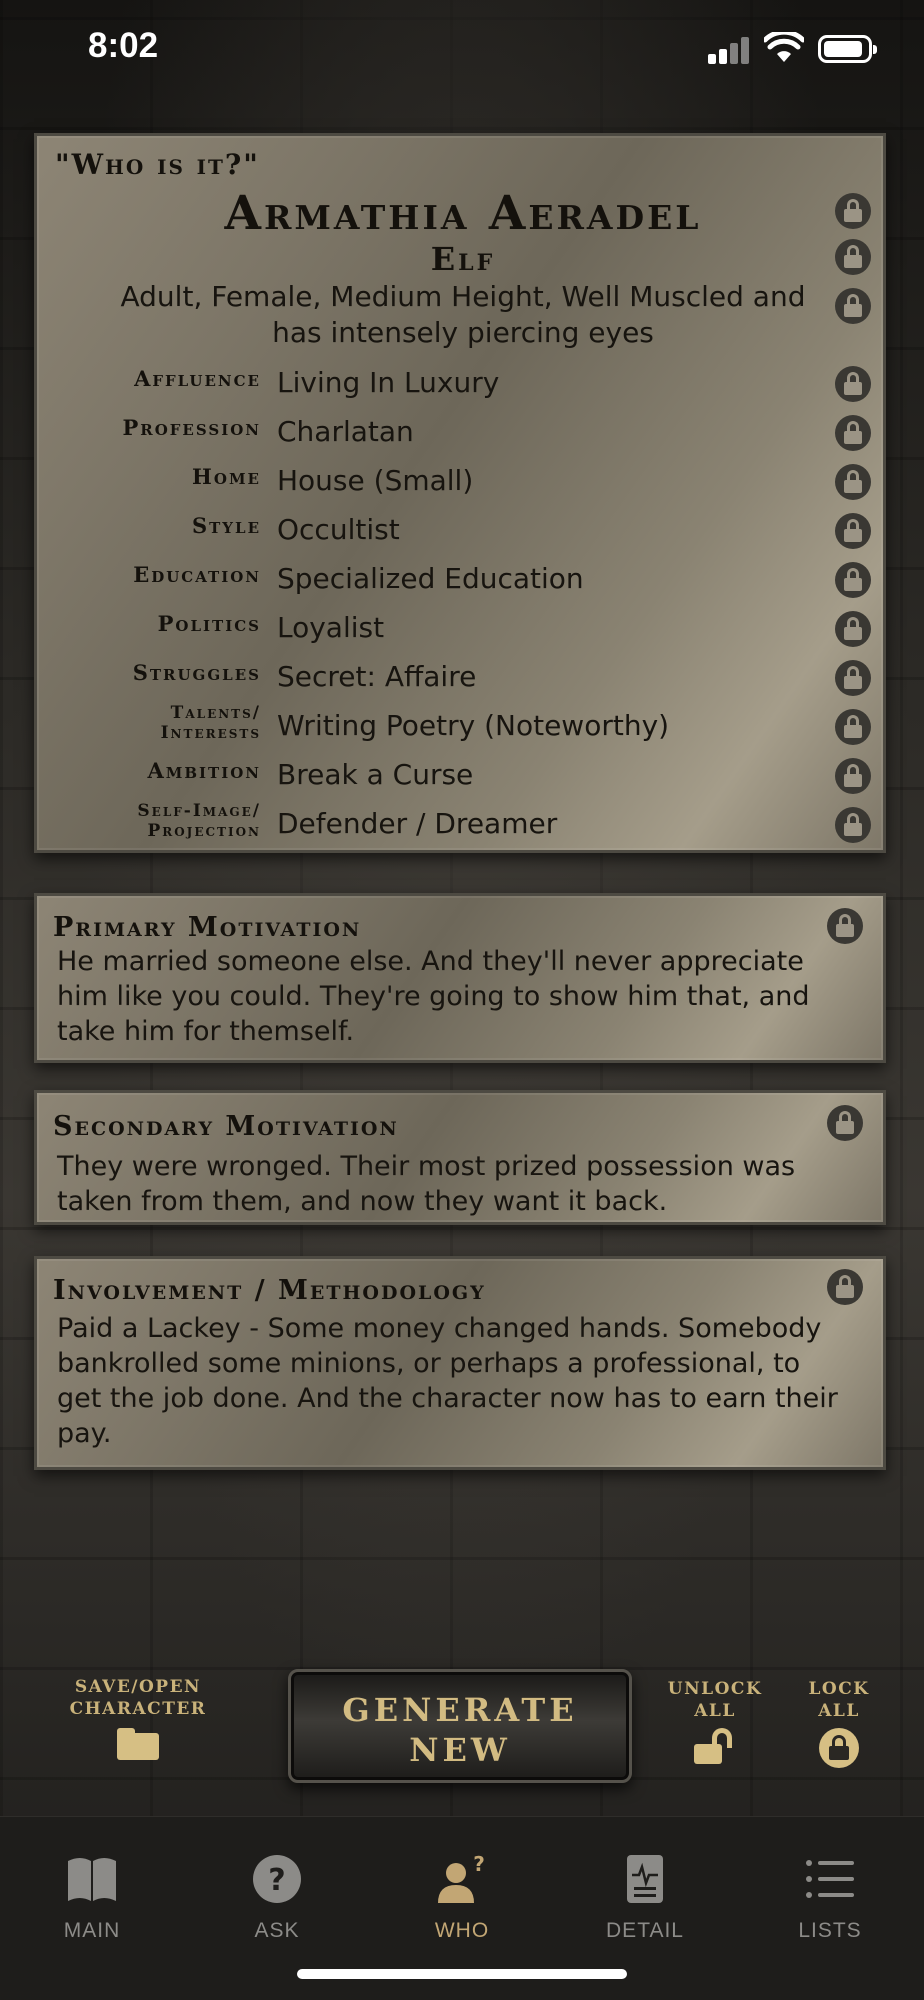  Describe the element at coordinates (191, 427) in the screenshot. I see `attribute-label: Profession` at that location.